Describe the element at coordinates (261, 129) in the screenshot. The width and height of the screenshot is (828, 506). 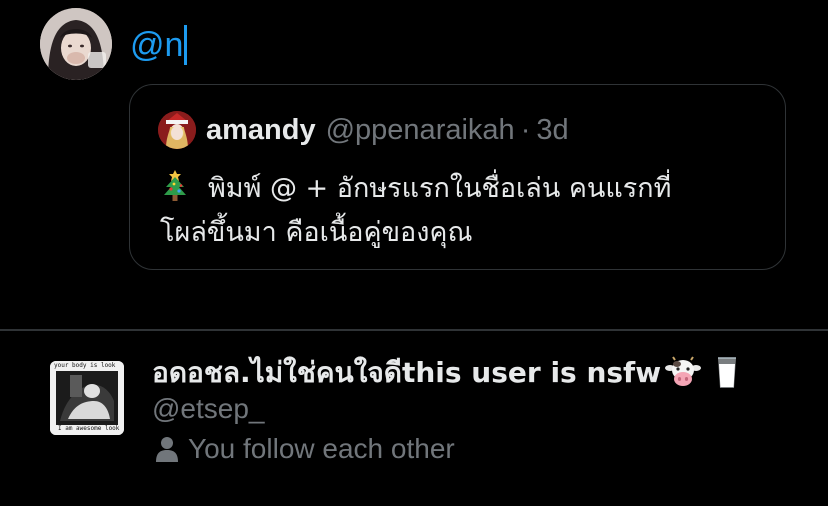
I see `quoted-author-name: amandy` at that location.